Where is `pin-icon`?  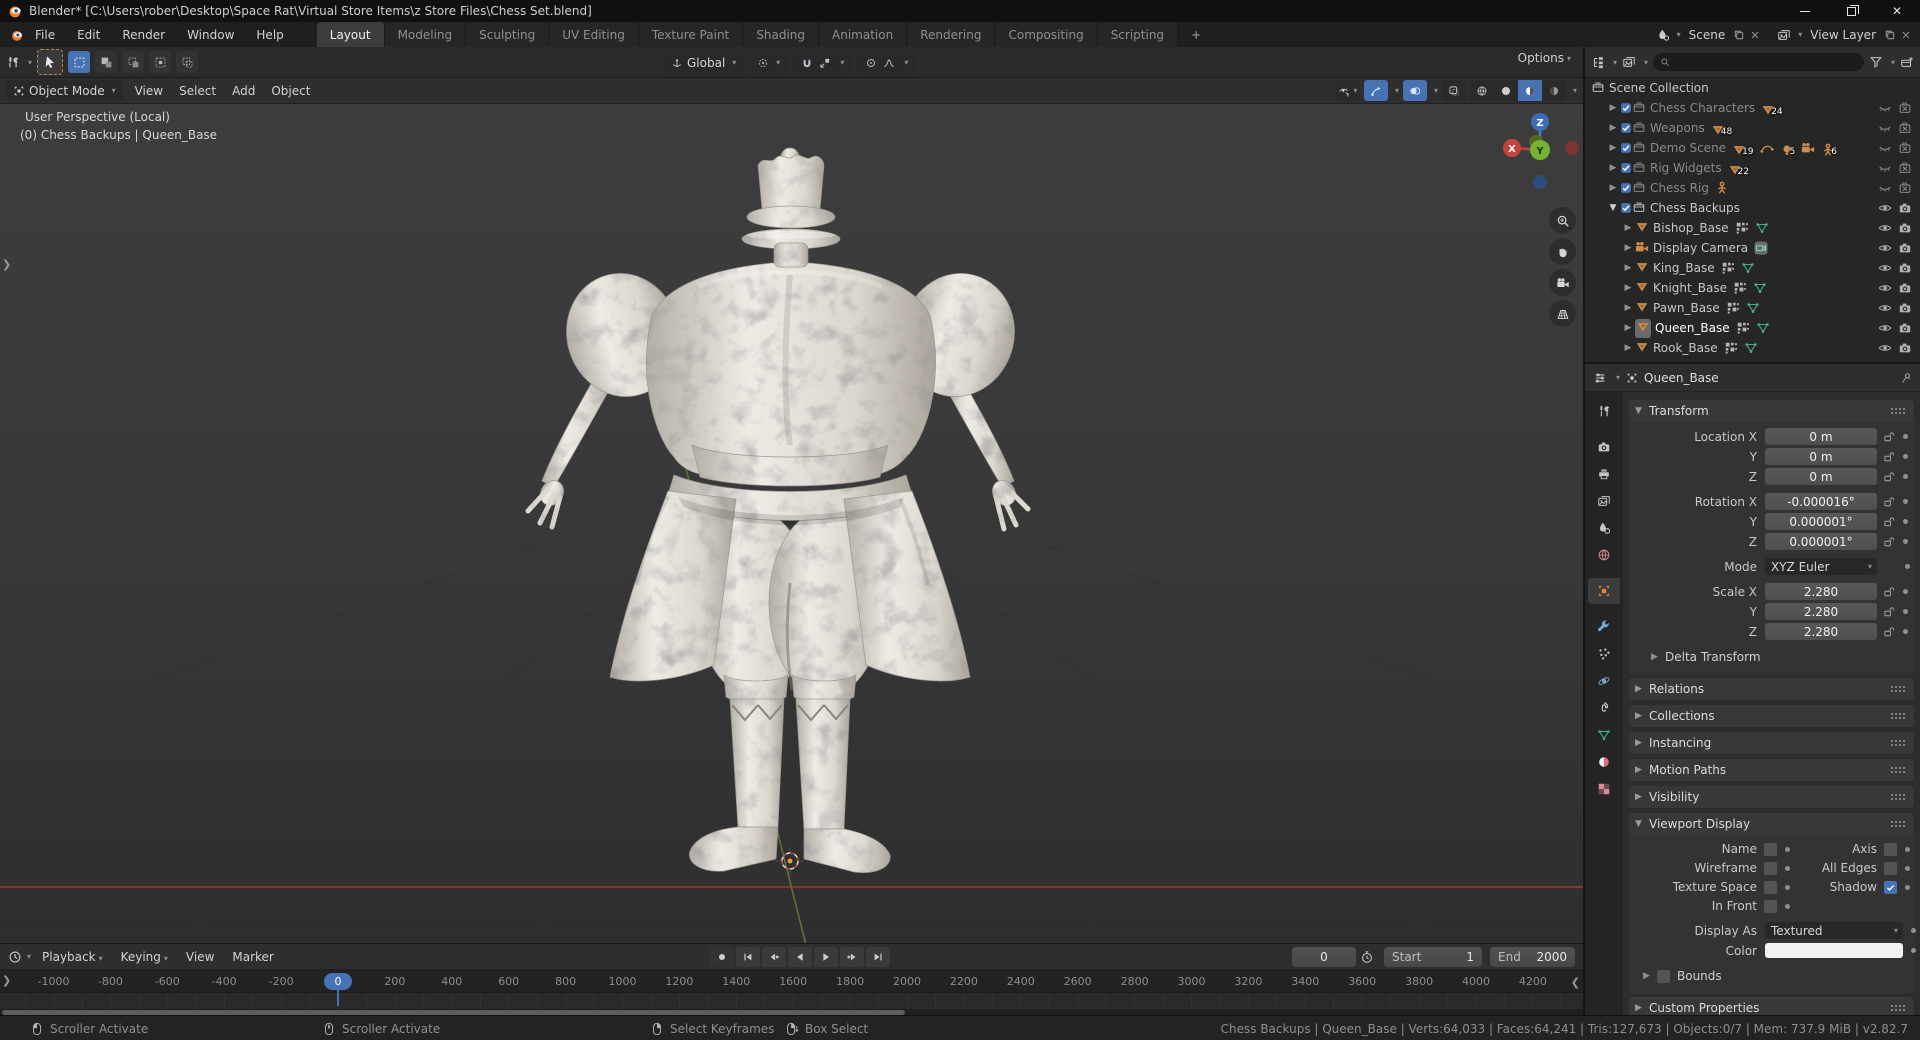
pin-icon is located at coordinates (1906, 378).